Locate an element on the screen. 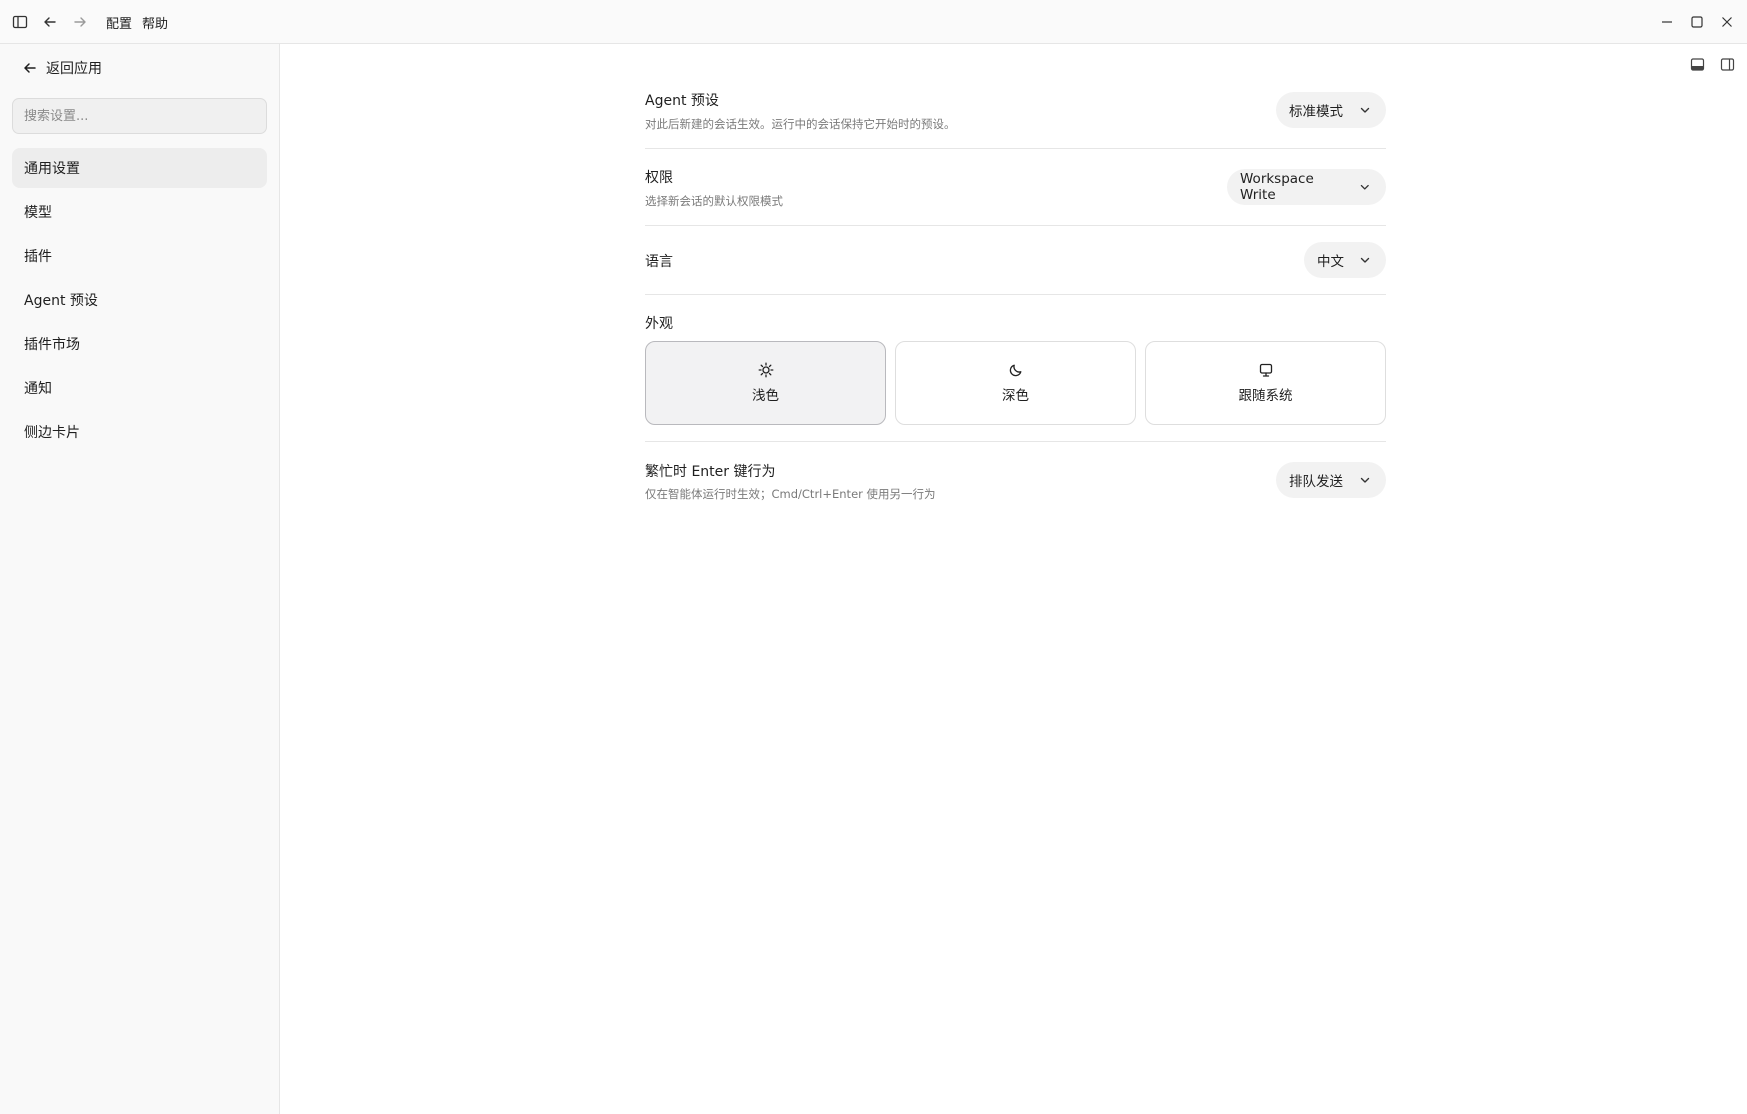 This screenshot has width=1747, height=1114. busy-enter-dropdown: 排队发送 is located at coordinates (1331, 480).